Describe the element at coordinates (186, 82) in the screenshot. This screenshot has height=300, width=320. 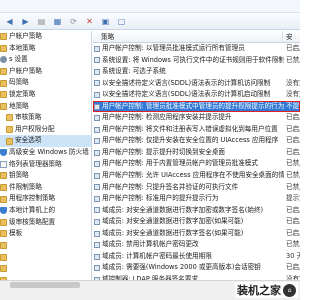
I see `policy-name: 以安全描述符定义语言(SDDL)语法表示的计算机访问限制` at that location.